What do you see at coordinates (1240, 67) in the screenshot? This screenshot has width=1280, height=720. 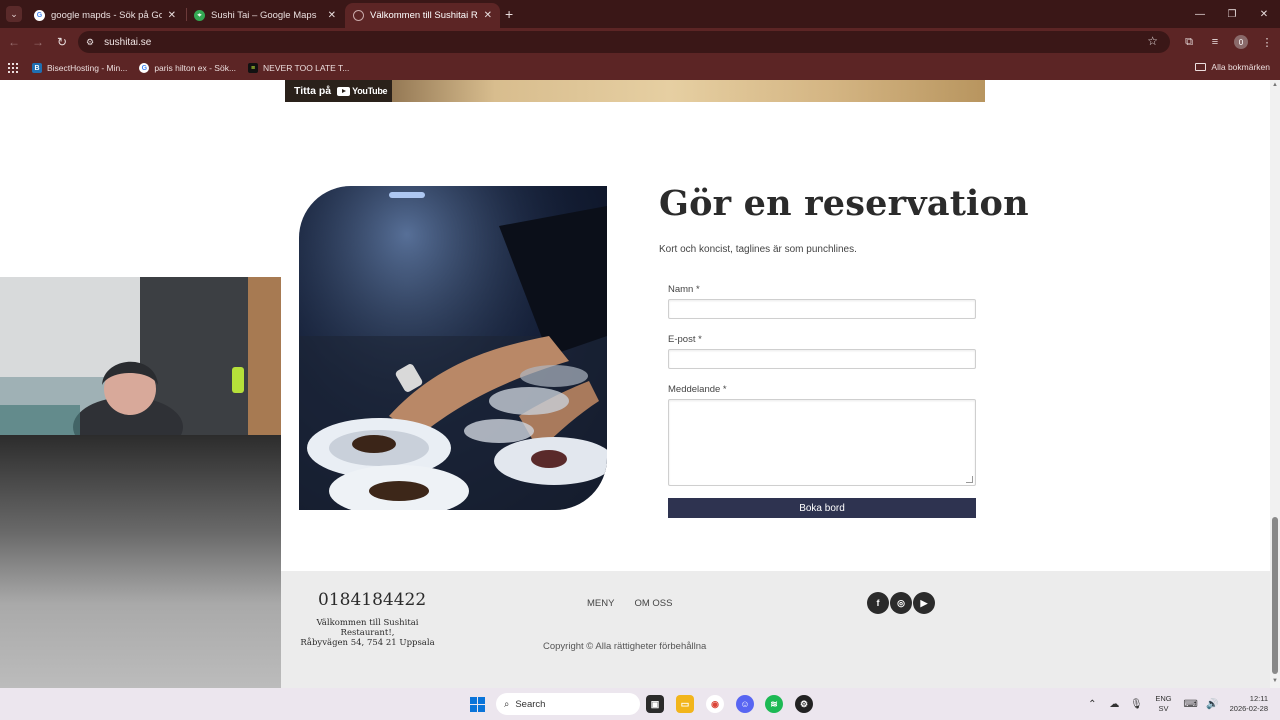 I see `all-bookmarks-label: Alla bokmärken` at bounding box center [1240, 67].